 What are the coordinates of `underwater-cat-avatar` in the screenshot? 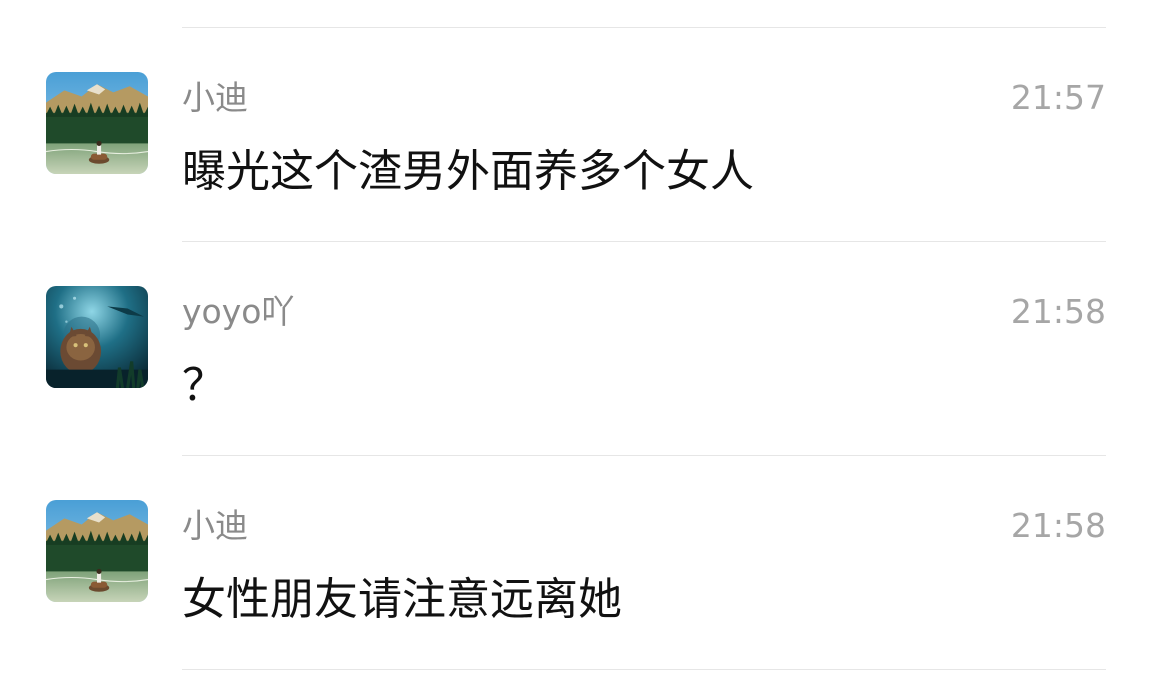 It's located at (97, 337).